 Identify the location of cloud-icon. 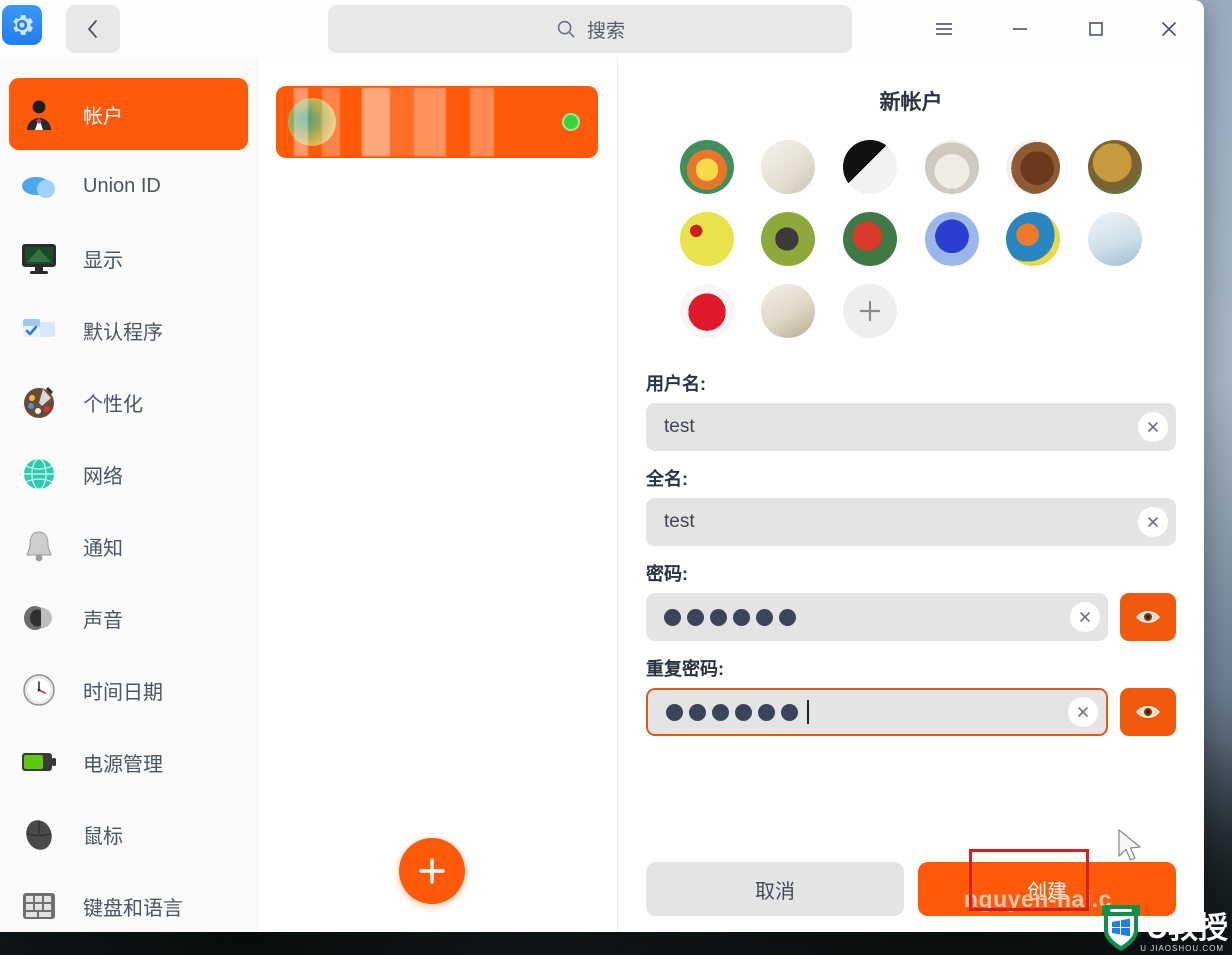
(39, 186).